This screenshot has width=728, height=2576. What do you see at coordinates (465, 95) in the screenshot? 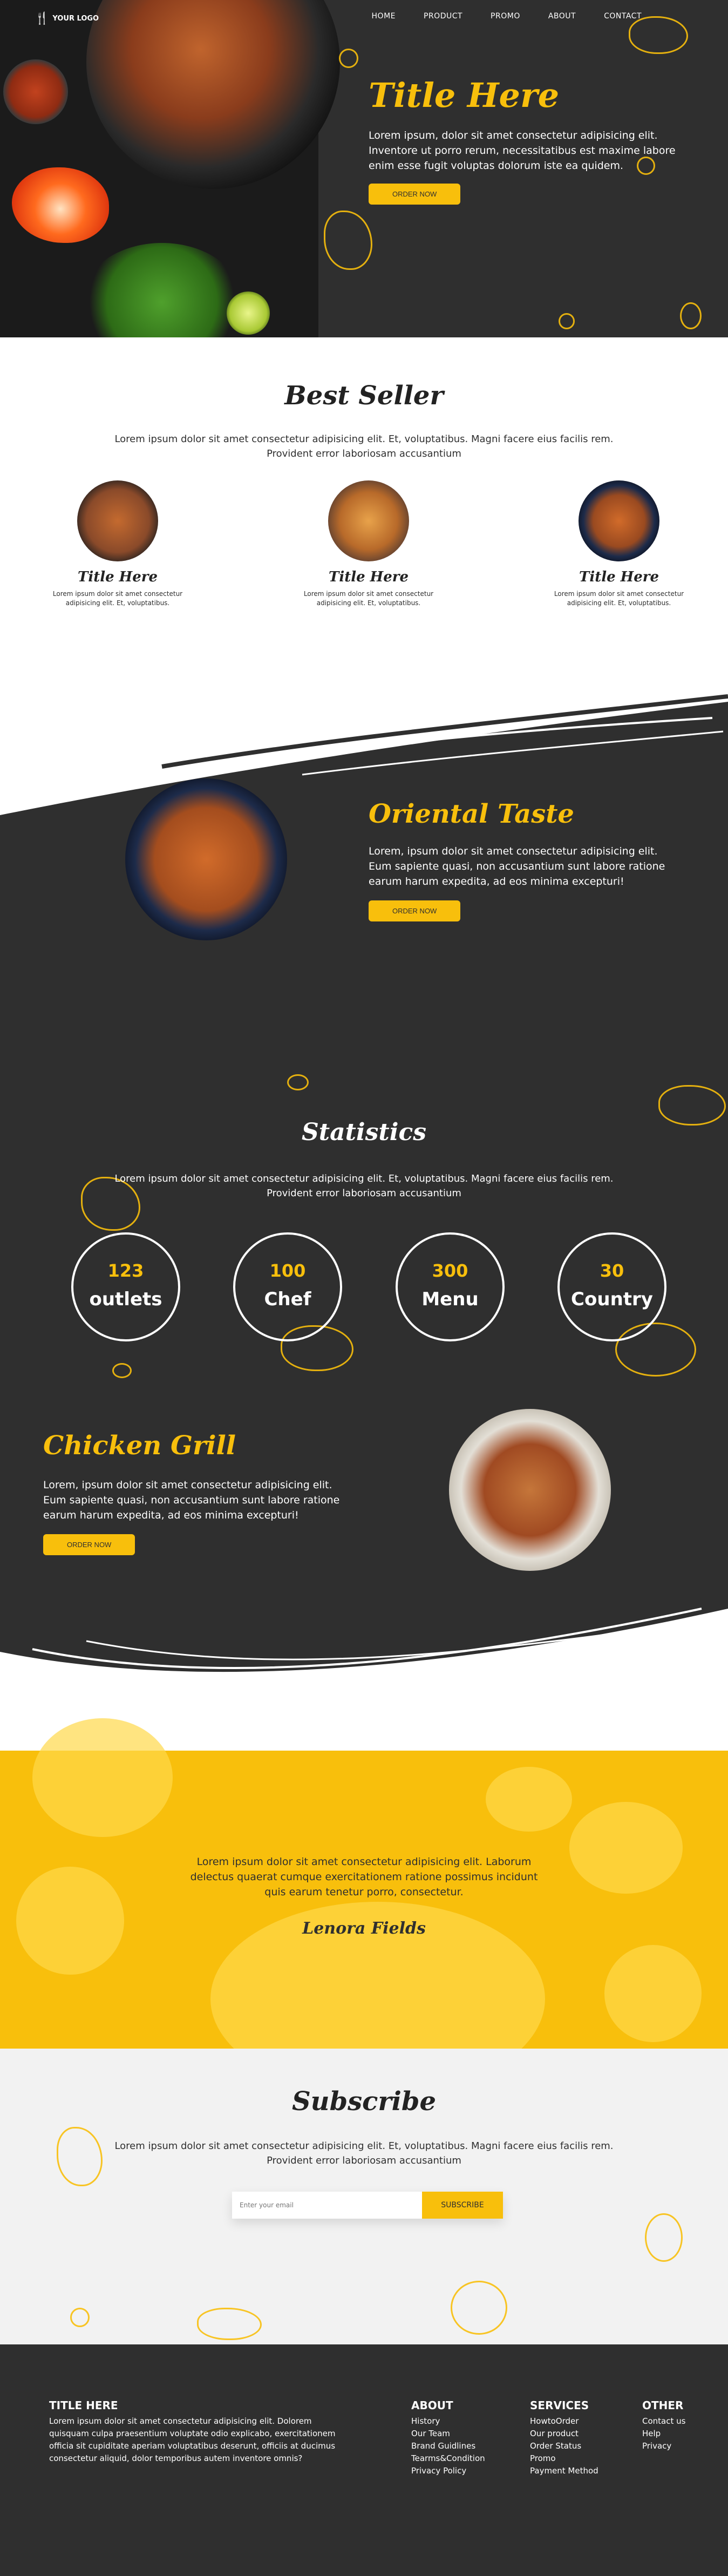
I see `hero-title: Title Here` at bounding box center [465, 95].